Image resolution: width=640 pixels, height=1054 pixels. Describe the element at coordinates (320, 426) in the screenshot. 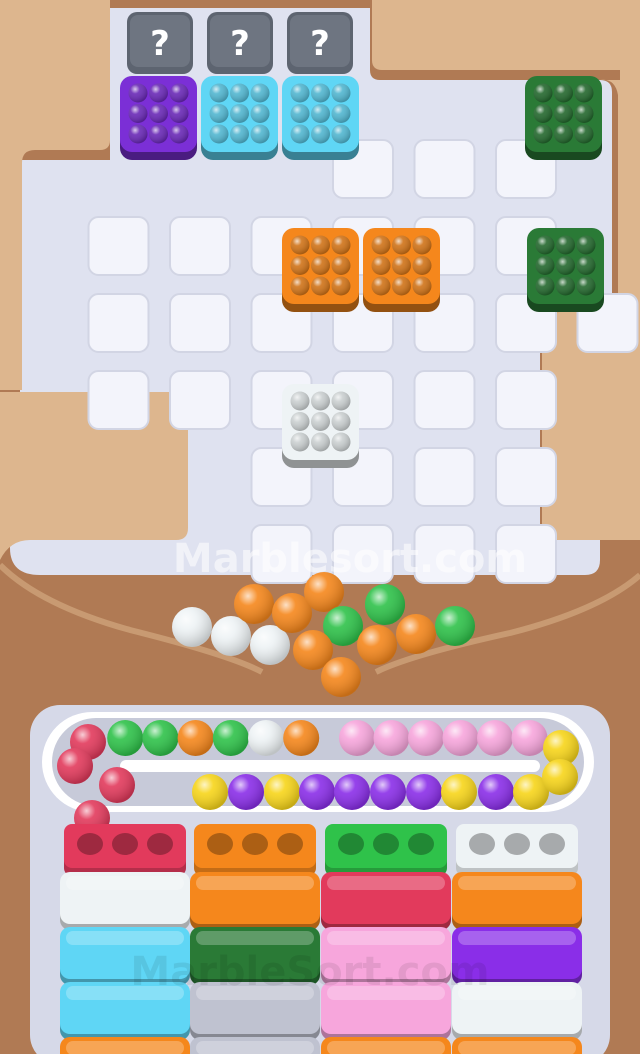

I see `white-box` at that location.